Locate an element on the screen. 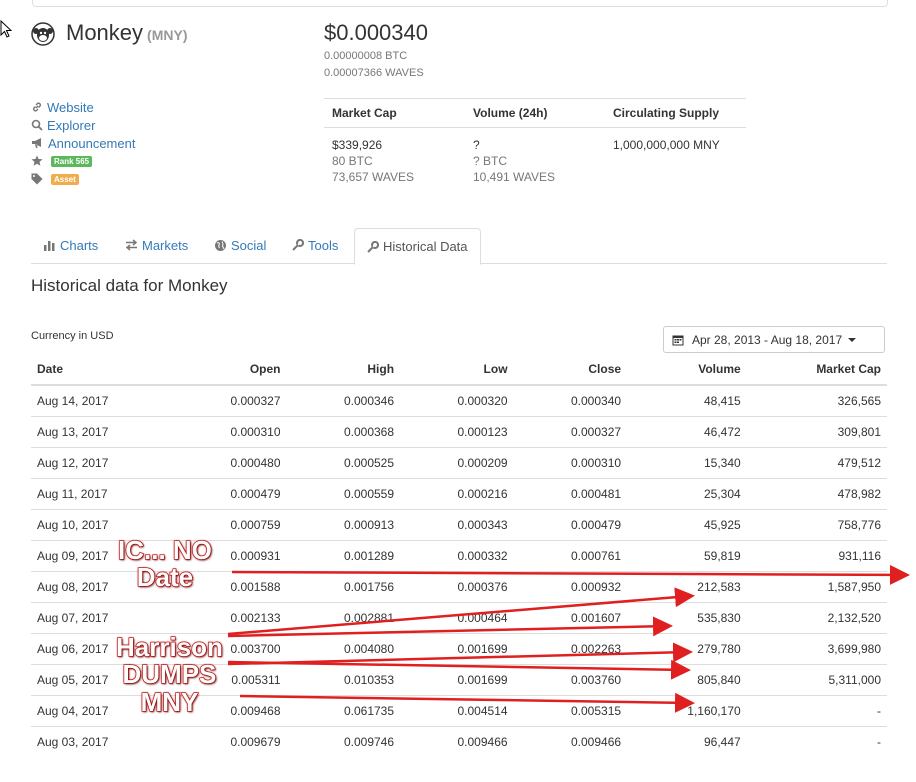 The image size is (916, 782). tab-tools: Tools is located at coordinates (315, 245).